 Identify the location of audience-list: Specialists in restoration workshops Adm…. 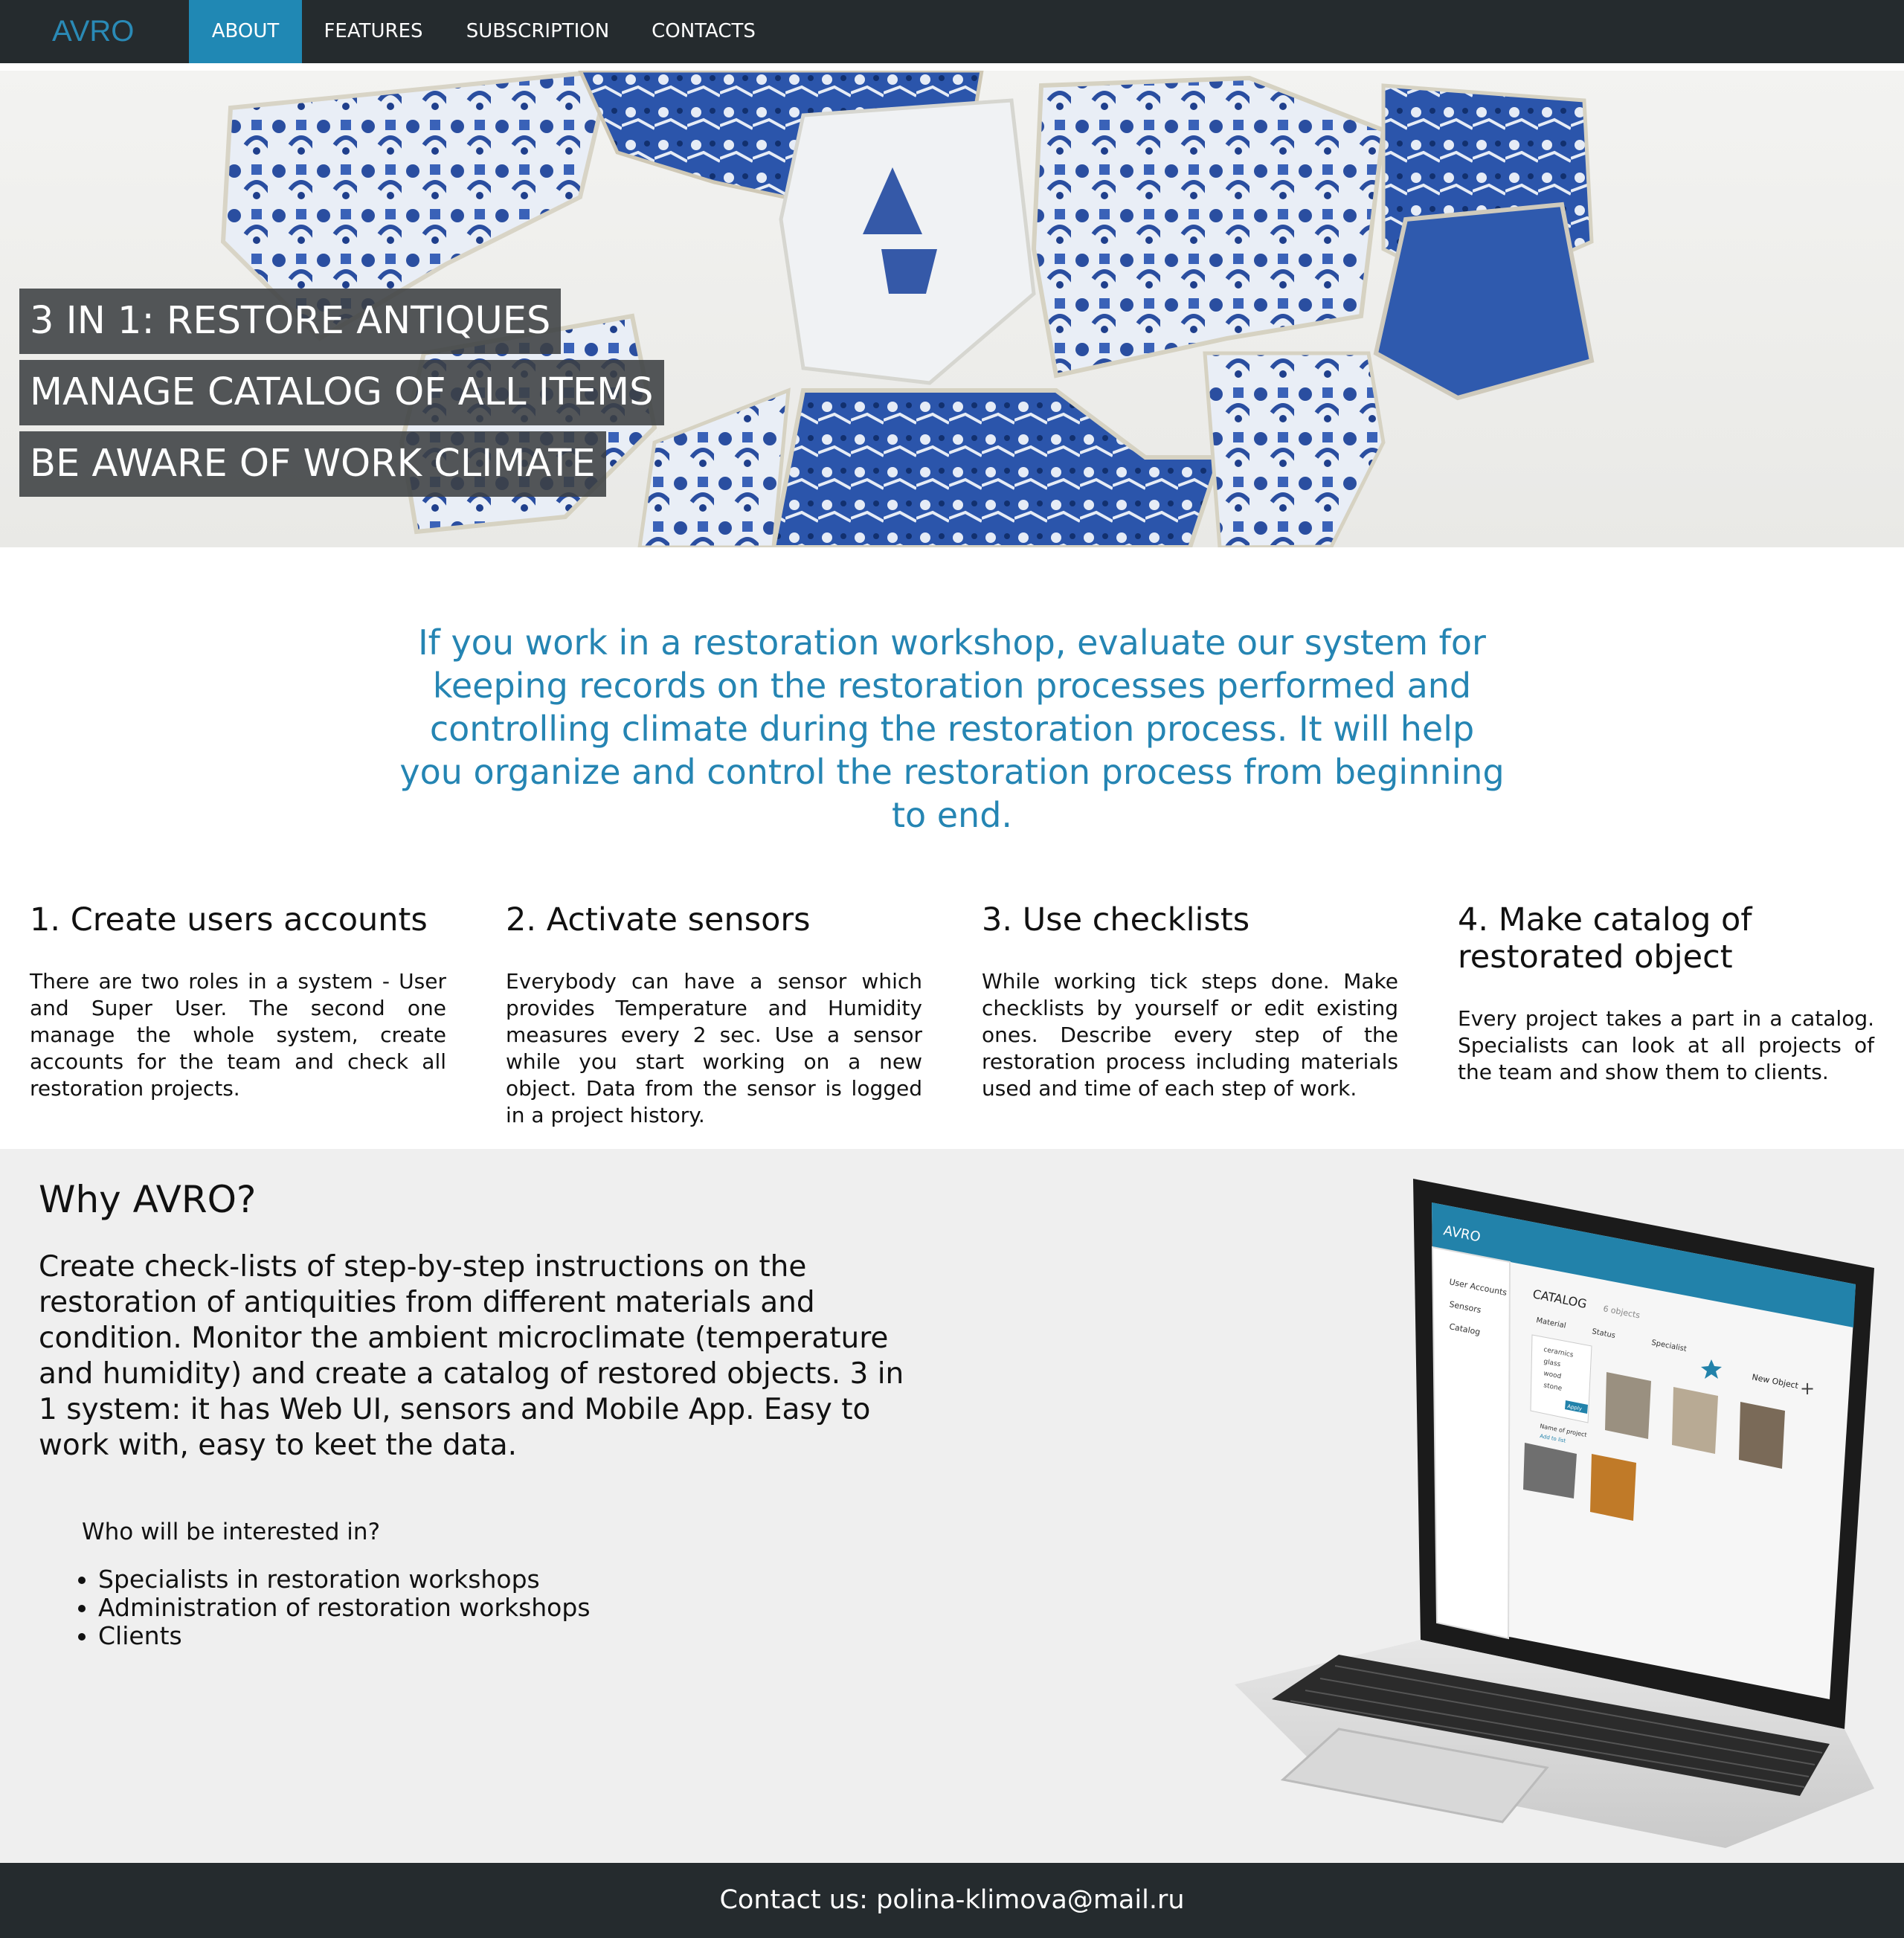
(328, 1607).